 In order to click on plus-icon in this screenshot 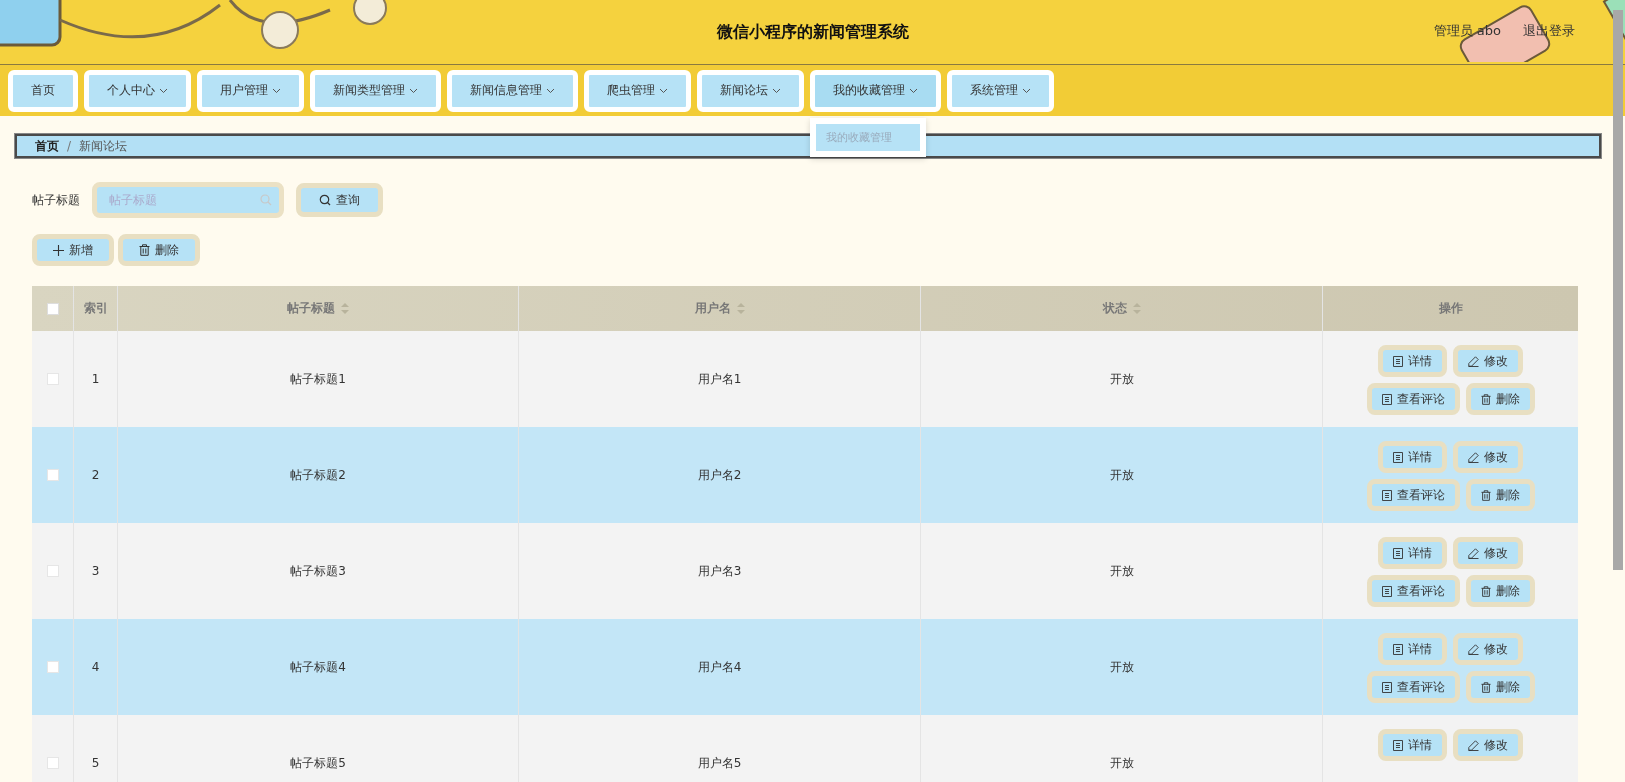, I will do `click(58, 250)`.